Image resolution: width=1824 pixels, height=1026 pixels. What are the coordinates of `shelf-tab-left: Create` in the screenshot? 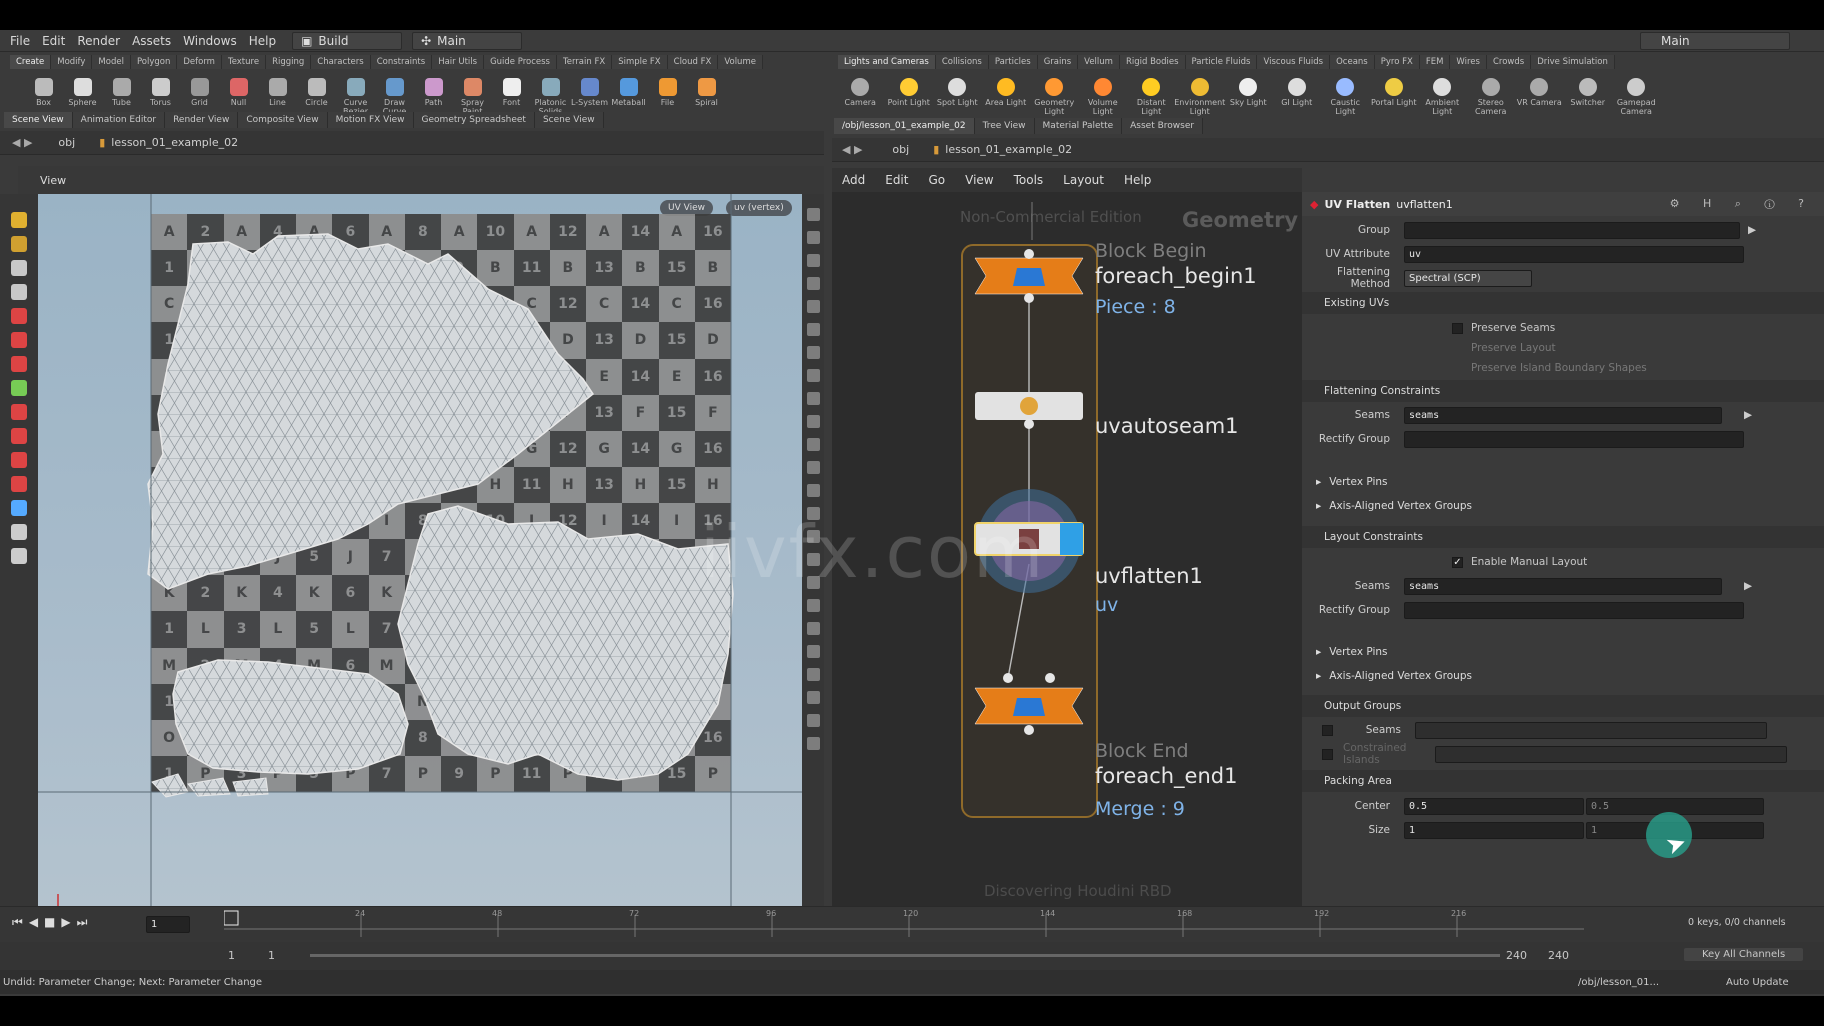 It's located at (31, 62).